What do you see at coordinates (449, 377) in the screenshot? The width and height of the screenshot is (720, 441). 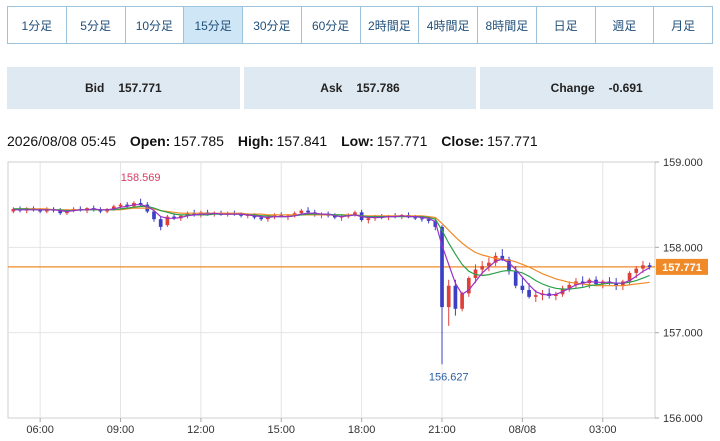 I see `price-annotation: 156.627` at bounding box center [449, 377].